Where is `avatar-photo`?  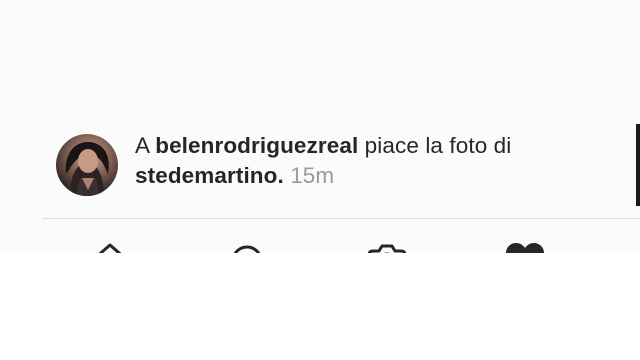 avatar-photo is located at coordinates (87, 169).